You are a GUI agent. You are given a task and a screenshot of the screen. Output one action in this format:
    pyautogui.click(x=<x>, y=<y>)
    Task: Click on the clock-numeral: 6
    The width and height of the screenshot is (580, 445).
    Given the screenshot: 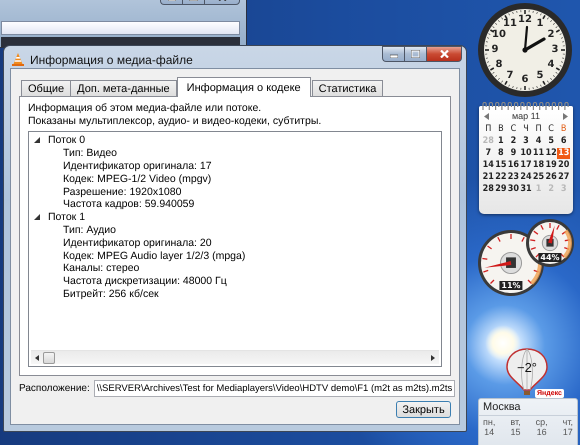 What is the action you would take?
    pyautogui.click(x=525, y=80)
    